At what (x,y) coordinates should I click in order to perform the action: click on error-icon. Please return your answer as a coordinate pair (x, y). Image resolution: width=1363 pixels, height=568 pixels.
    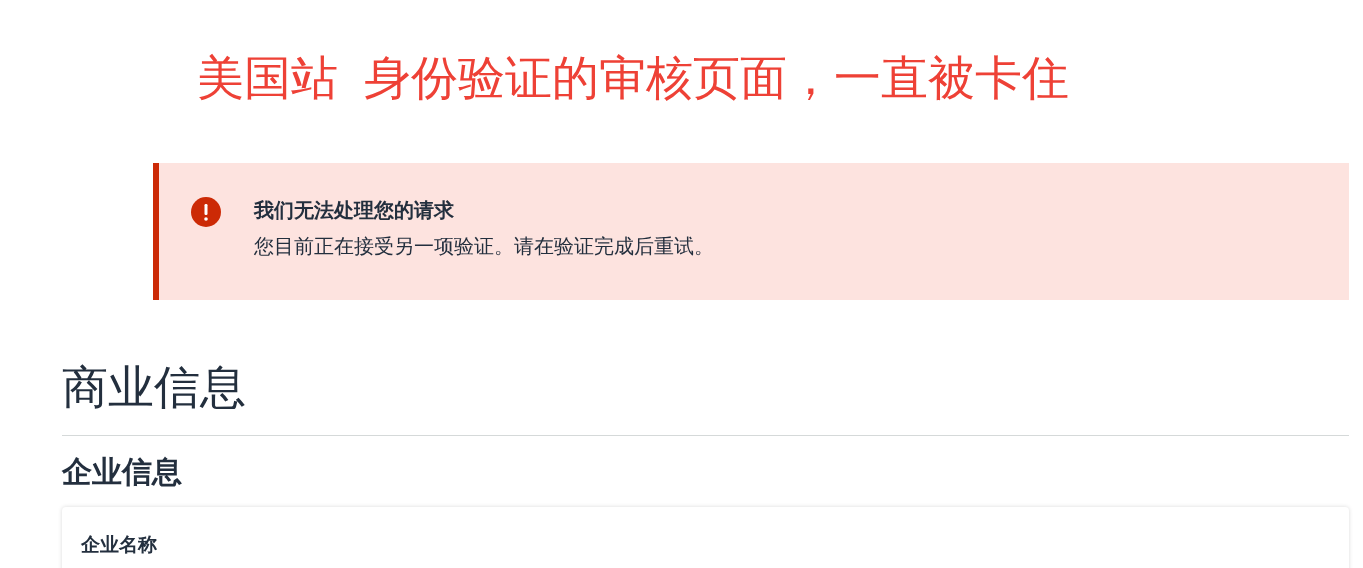
    Looking at the image, I should click on (206, 212).